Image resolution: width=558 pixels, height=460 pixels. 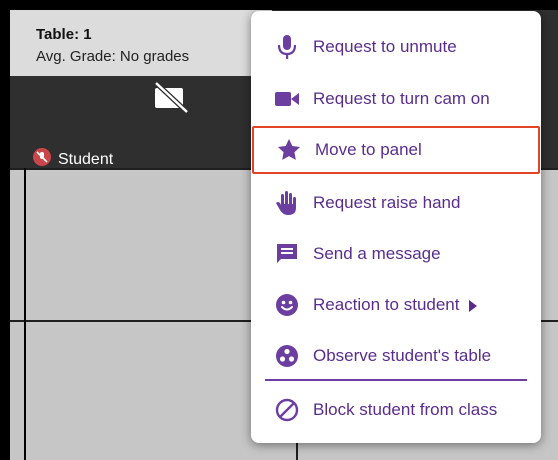 What do you see at coordinates (287, 47) in the screenshot?
I see `microphone-icon` at bounding box center [287, 47].